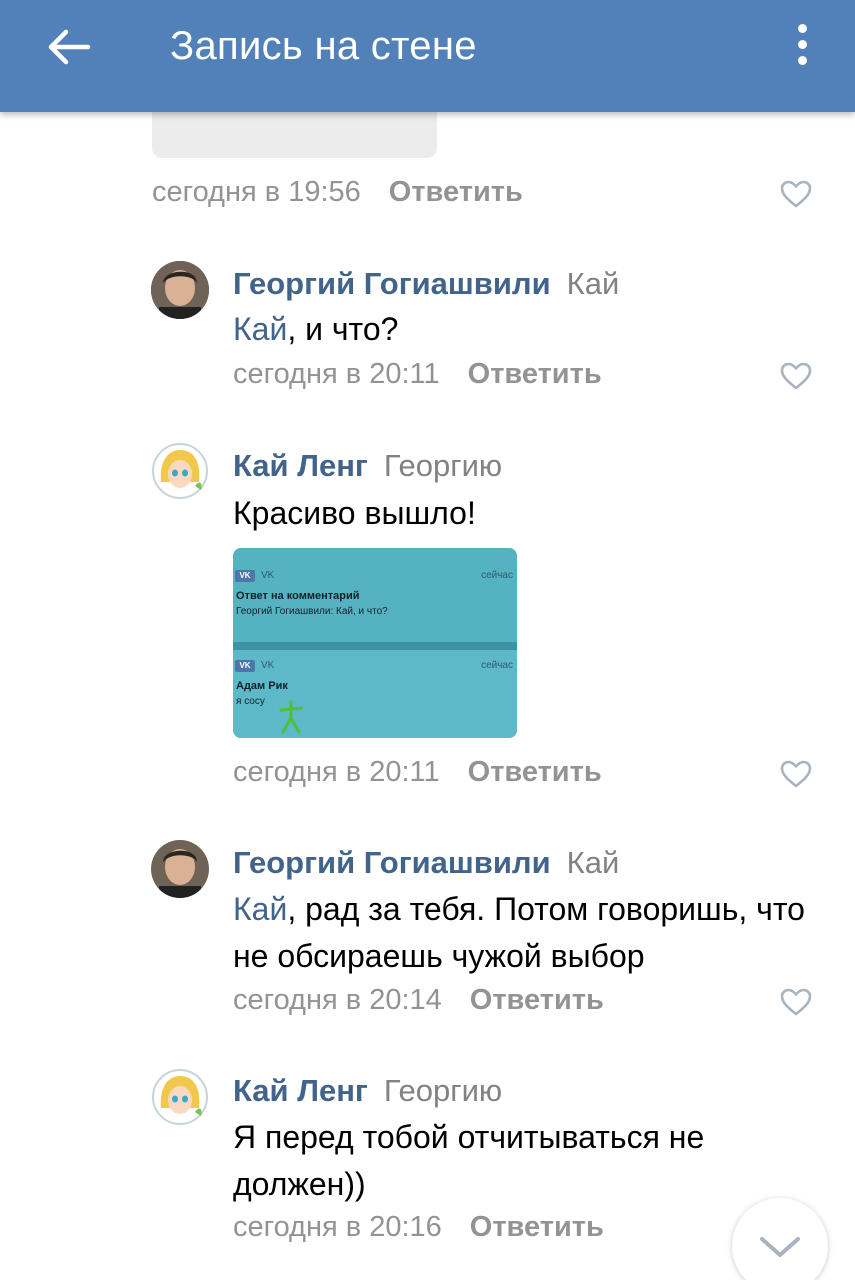 The image size is (855, 1280). What do you see at coordinates (802, 28) in the screenshot?
I see `more-vertical-icon` at bounding box center [802, 28].